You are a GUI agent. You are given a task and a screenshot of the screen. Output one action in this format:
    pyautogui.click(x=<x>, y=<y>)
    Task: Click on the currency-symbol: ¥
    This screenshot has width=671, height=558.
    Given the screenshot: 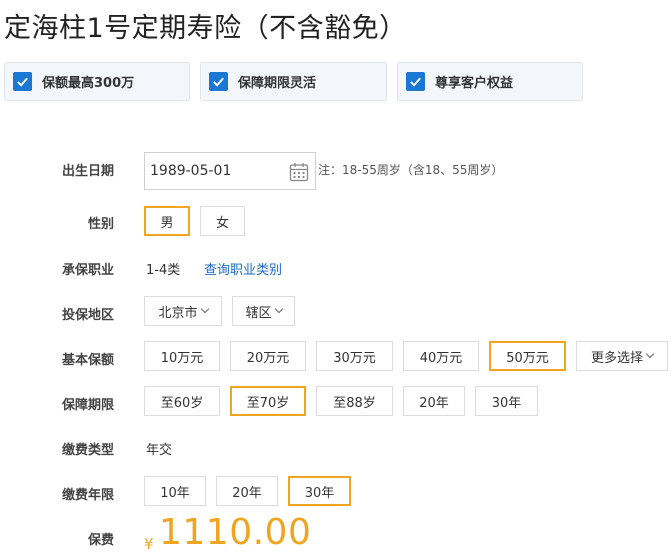 What is the action you would take?
    pyautogui.click(x=149, y=544)
    